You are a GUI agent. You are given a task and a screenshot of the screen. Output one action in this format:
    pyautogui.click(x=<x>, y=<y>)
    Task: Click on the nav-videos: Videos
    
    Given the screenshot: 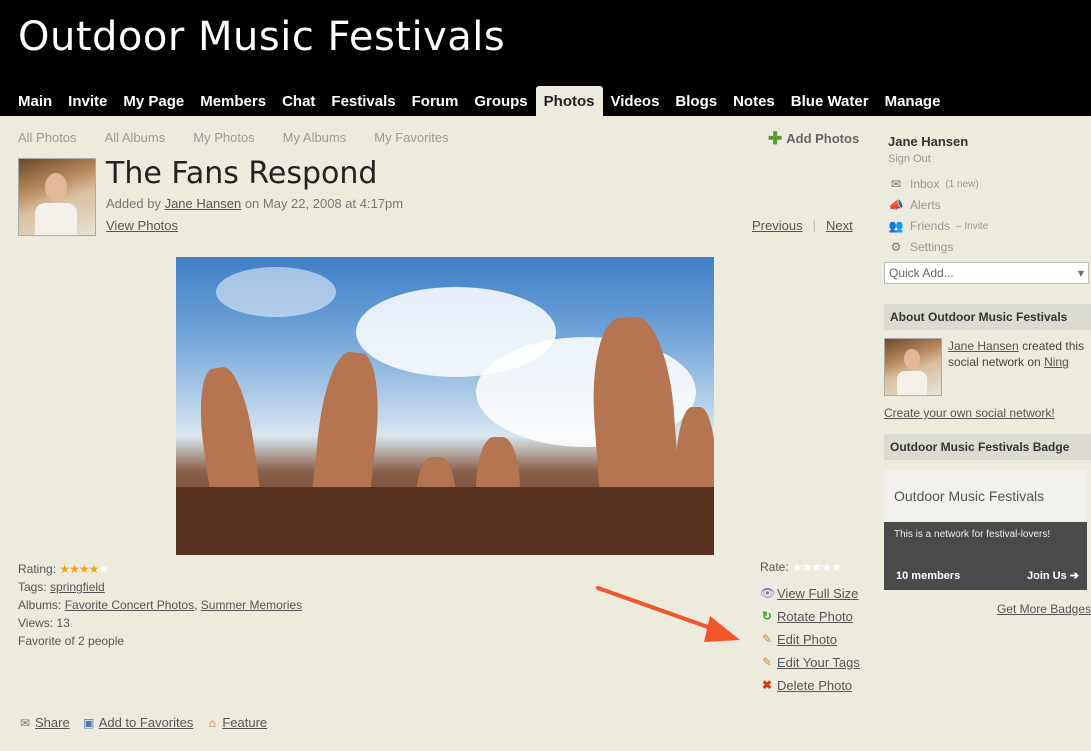 What is the action you would take?
    pyautogui.click(x=635, y=101)
    